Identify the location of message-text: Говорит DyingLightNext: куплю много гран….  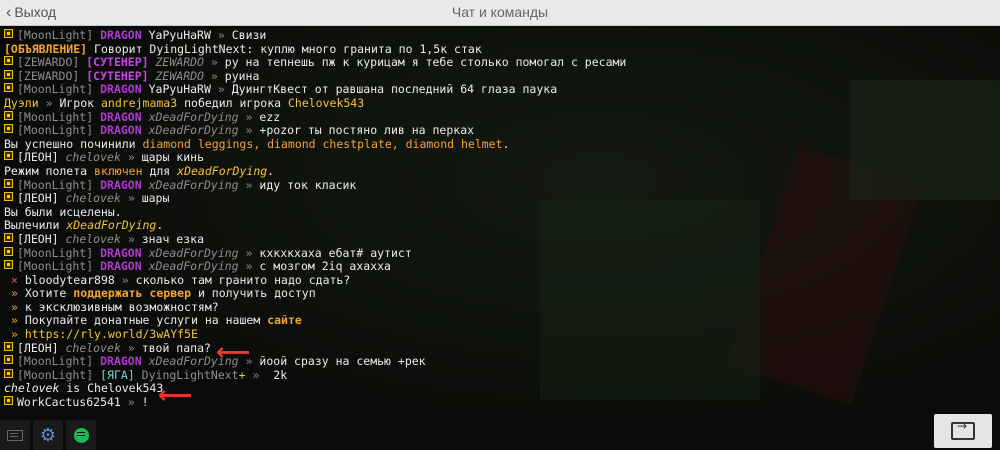
(288, 48).